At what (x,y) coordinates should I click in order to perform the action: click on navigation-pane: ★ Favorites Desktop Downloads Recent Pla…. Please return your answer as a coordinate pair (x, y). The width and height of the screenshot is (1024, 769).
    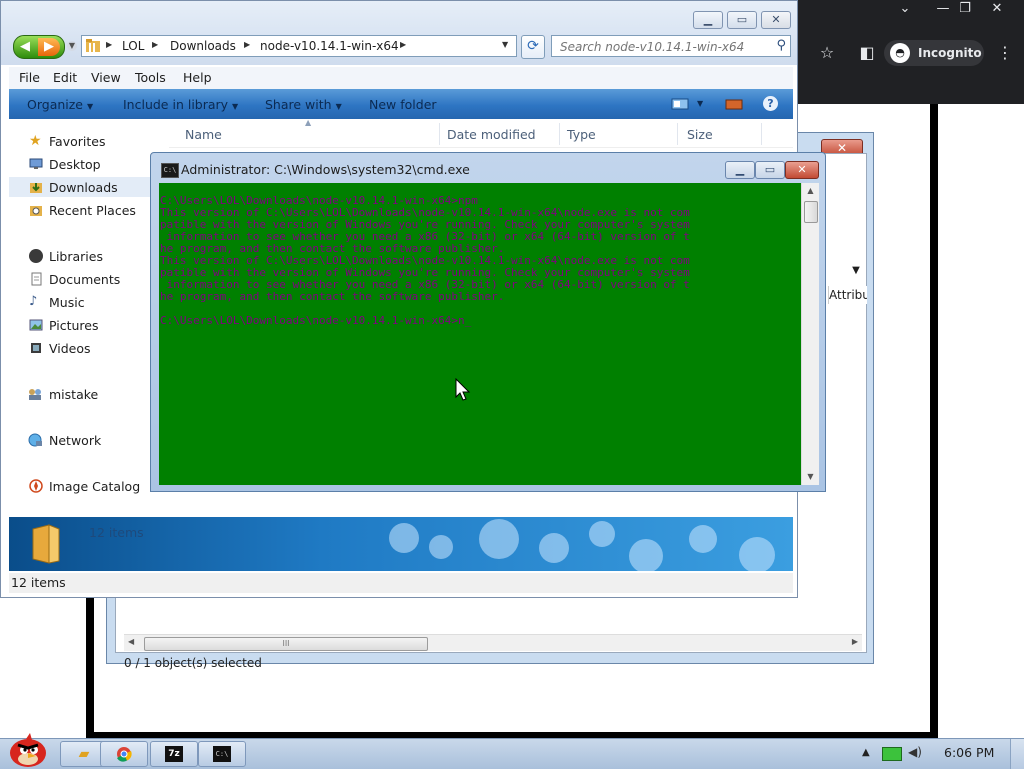
    Looking at the image, I should click on (88, 317).